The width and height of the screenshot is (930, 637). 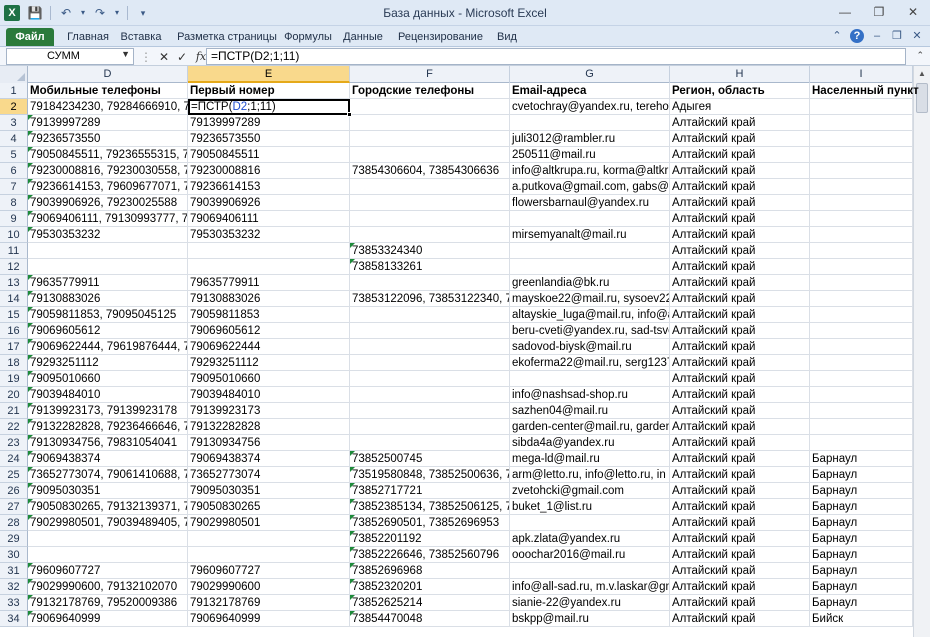 I want to click on cell-i3, so click(x=861, y=123).